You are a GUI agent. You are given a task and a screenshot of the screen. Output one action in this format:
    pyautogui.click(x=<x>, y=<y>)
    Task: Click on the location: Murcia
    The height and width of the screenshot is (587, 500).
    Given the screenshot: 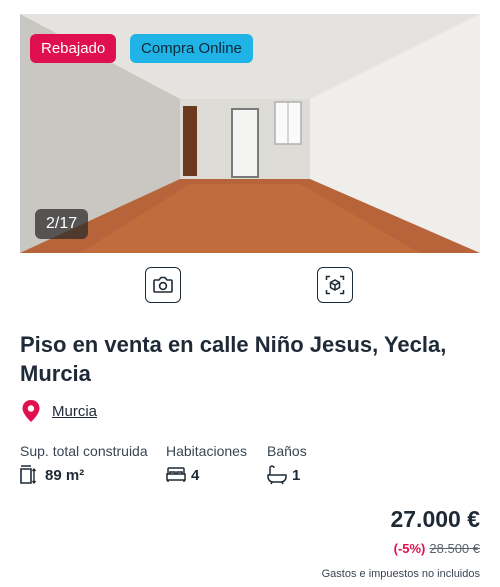 What is the action you would take?
    pyautogui.click(x=58, y=411)
    